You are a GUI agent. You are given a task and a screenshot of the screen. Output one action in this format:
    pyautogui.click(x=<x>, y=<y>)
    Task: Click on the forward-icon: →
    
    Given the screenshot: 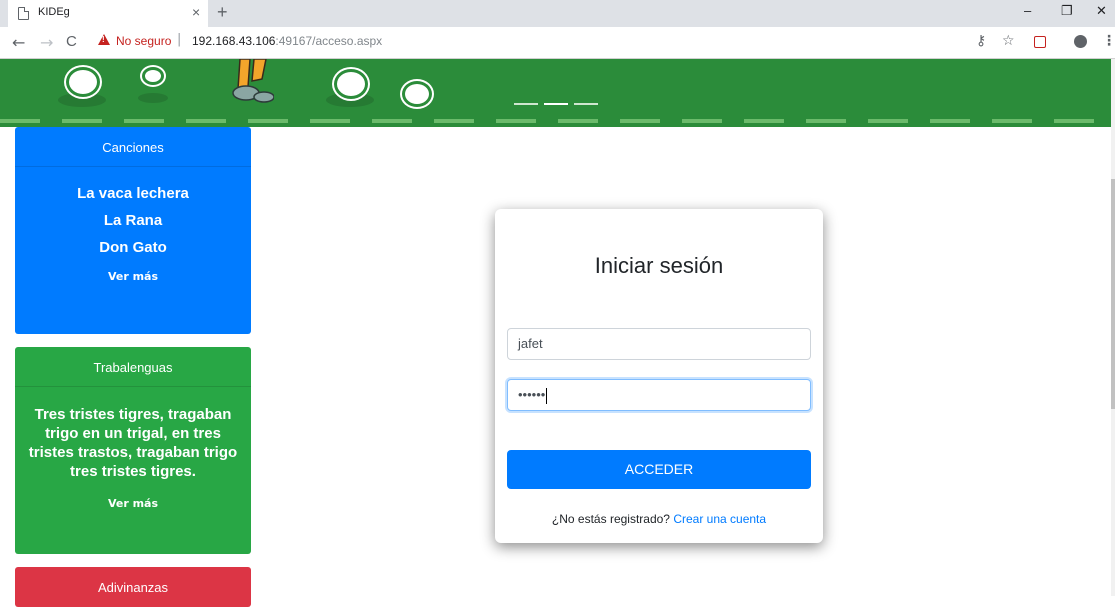 What is the action you would take?
    pyautogui.click(x=46, y=42)
    